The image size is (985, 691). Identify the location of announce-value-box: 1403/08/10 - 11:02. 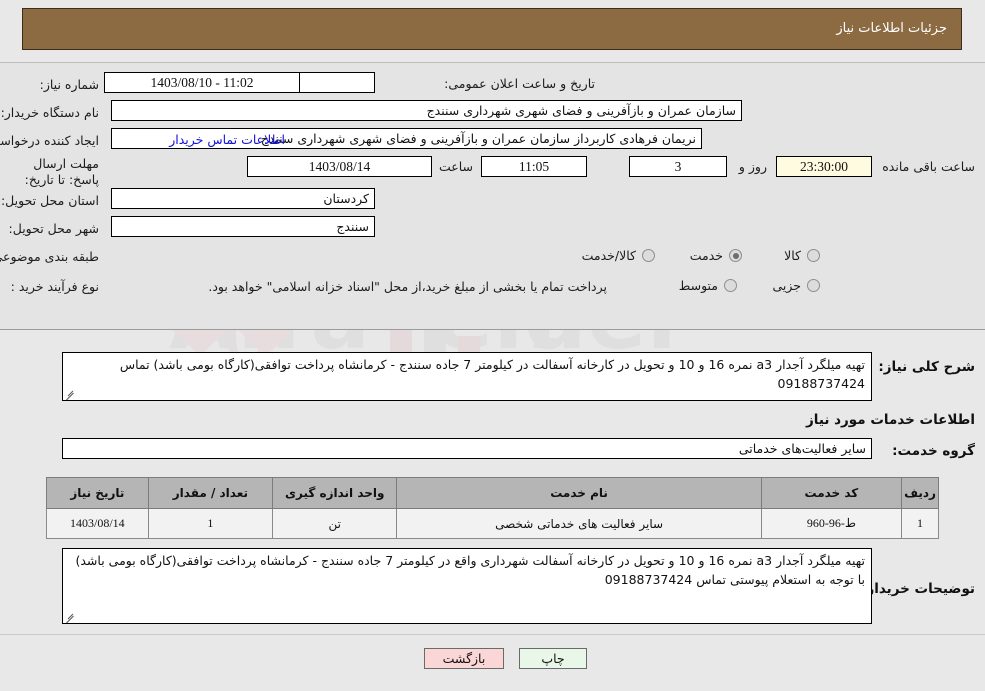
(202, 82).